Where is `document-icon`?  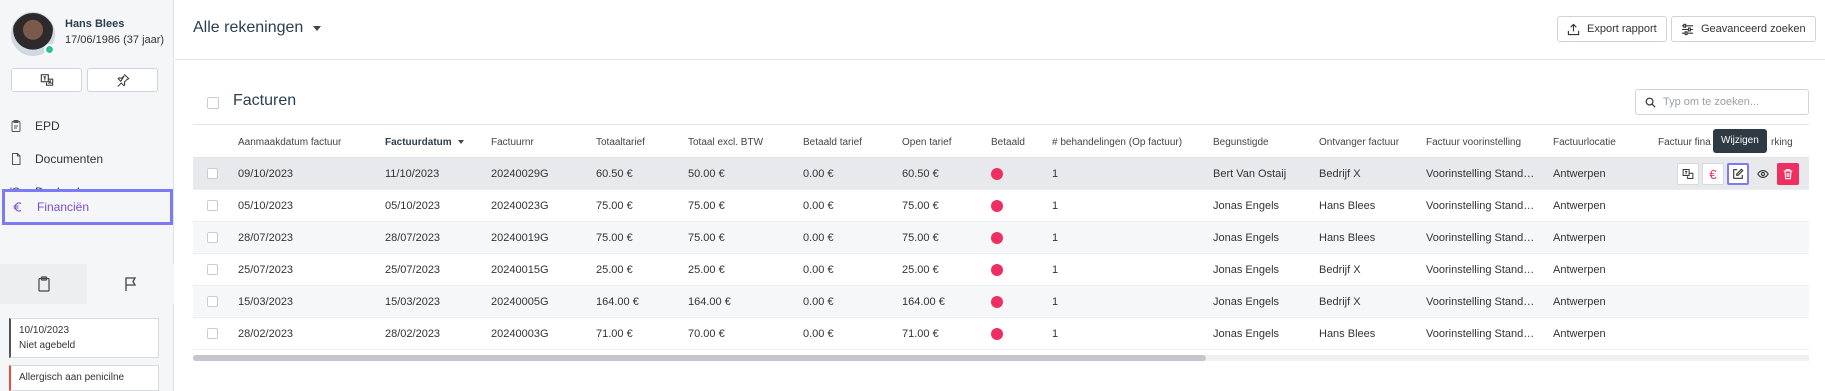
document-icon is located at coordinates (16, 159).